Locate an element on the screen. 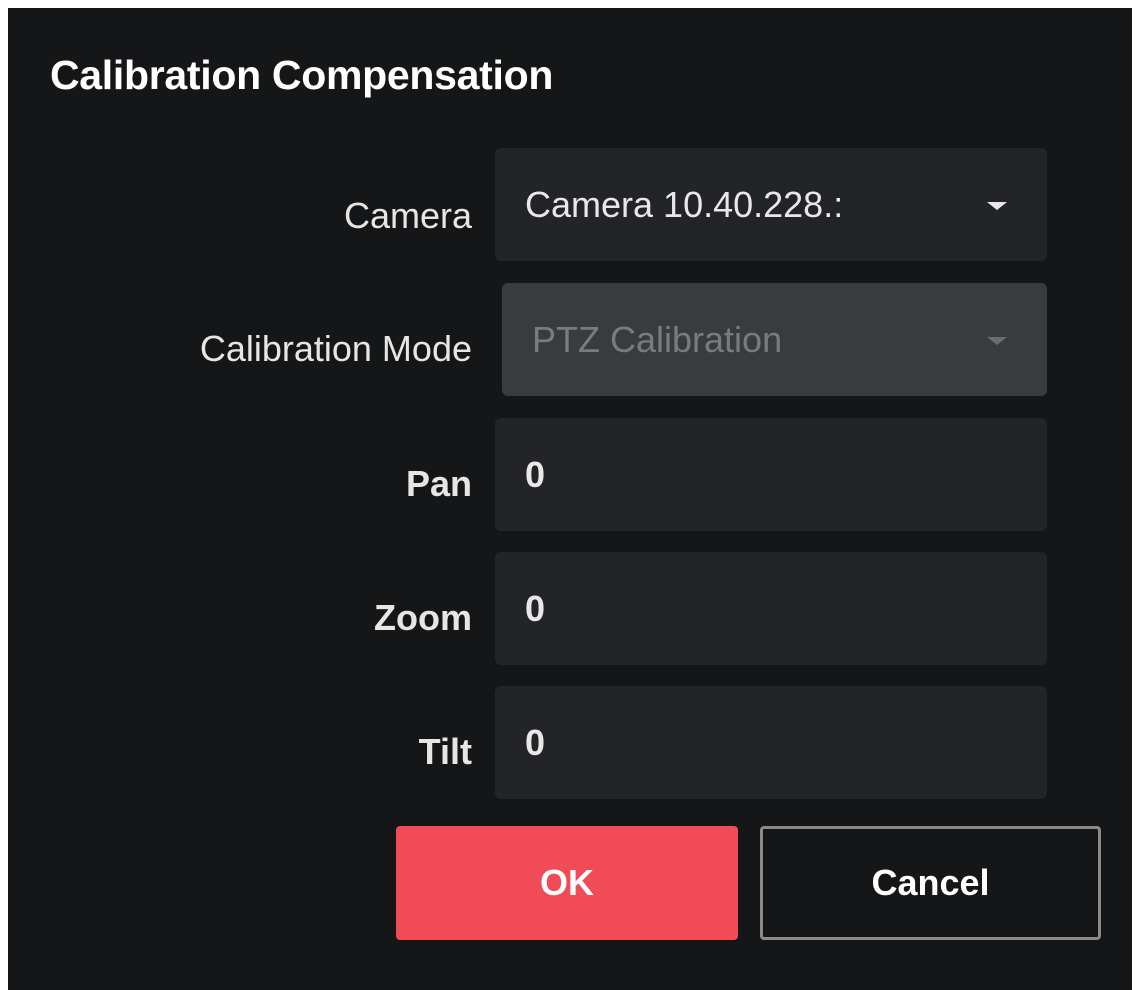  tilt-label: Tilt is located at coordinates (445, 751).